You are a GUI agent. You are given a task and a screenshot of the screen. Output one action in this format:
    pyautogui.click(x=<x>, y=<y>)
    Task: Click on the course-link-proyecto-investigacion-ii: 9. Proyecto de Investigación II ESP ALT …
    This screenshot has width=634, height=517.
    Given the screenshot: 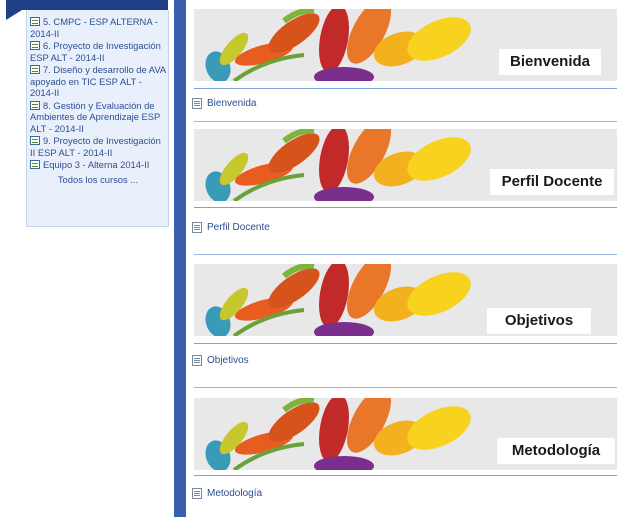 What is the action you would take?
    pyautogui.click(x=98, y=146)
    